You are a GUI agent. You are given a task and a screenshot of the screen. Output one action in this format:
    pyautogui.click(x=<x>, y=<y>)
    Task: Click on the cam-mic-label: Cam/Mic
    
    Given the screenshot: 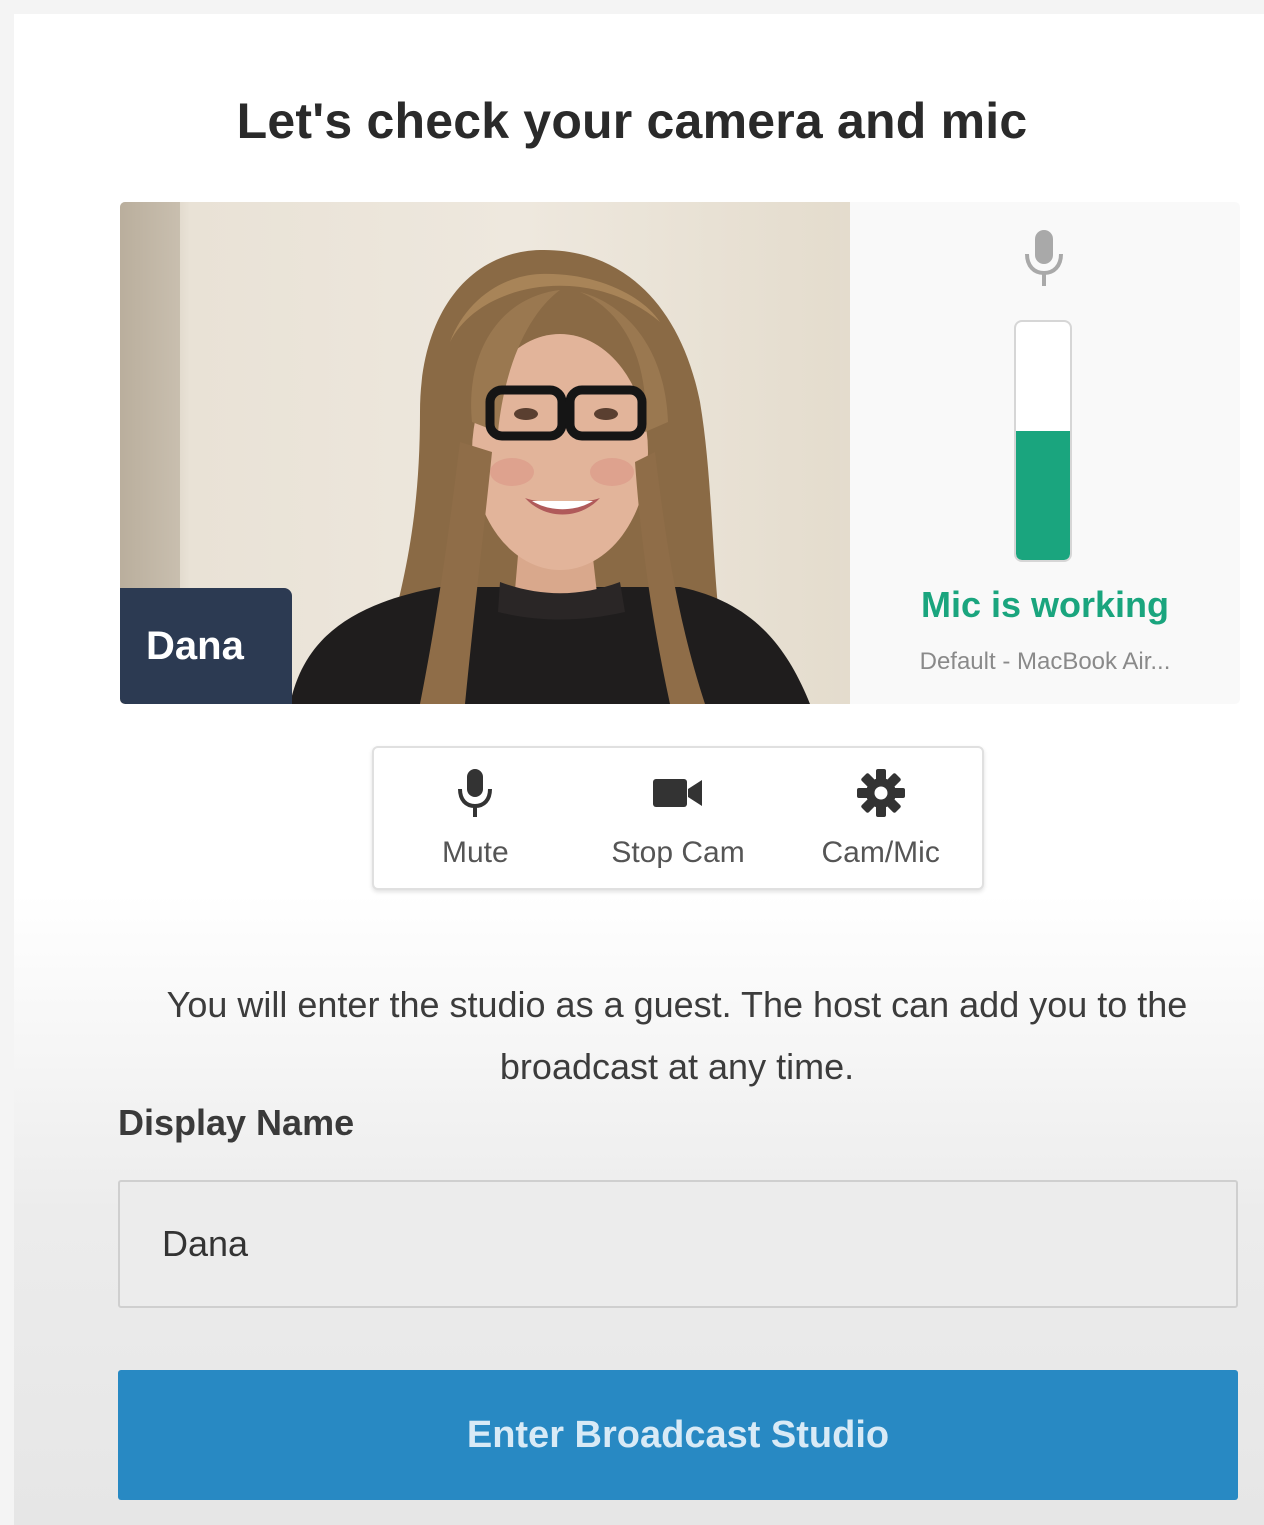 What is the action you would take?
    pyautogui.click(x=880, y=852)
    